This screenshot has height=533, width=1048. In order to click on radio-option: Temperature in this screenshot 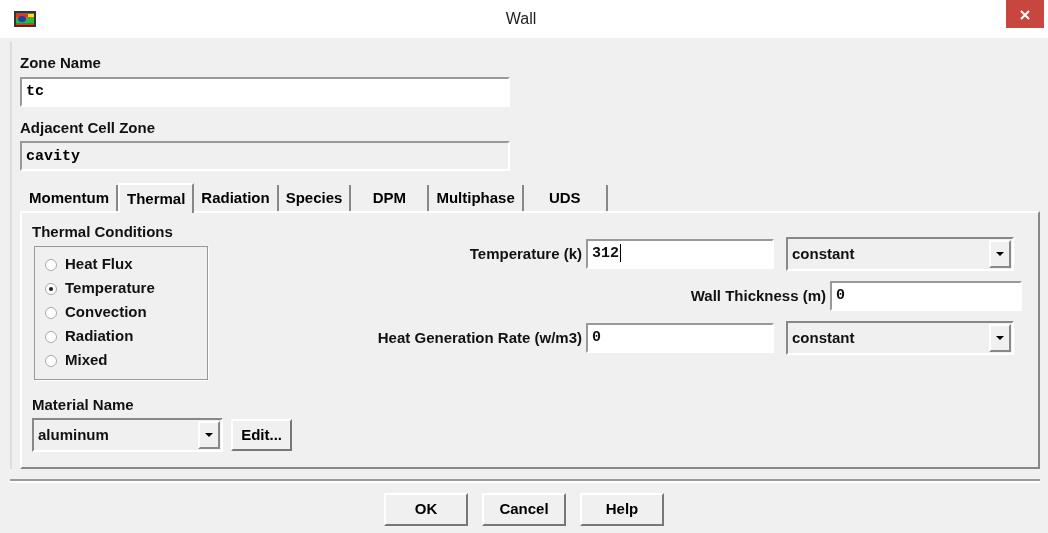, I will do `click(121, 288)`.